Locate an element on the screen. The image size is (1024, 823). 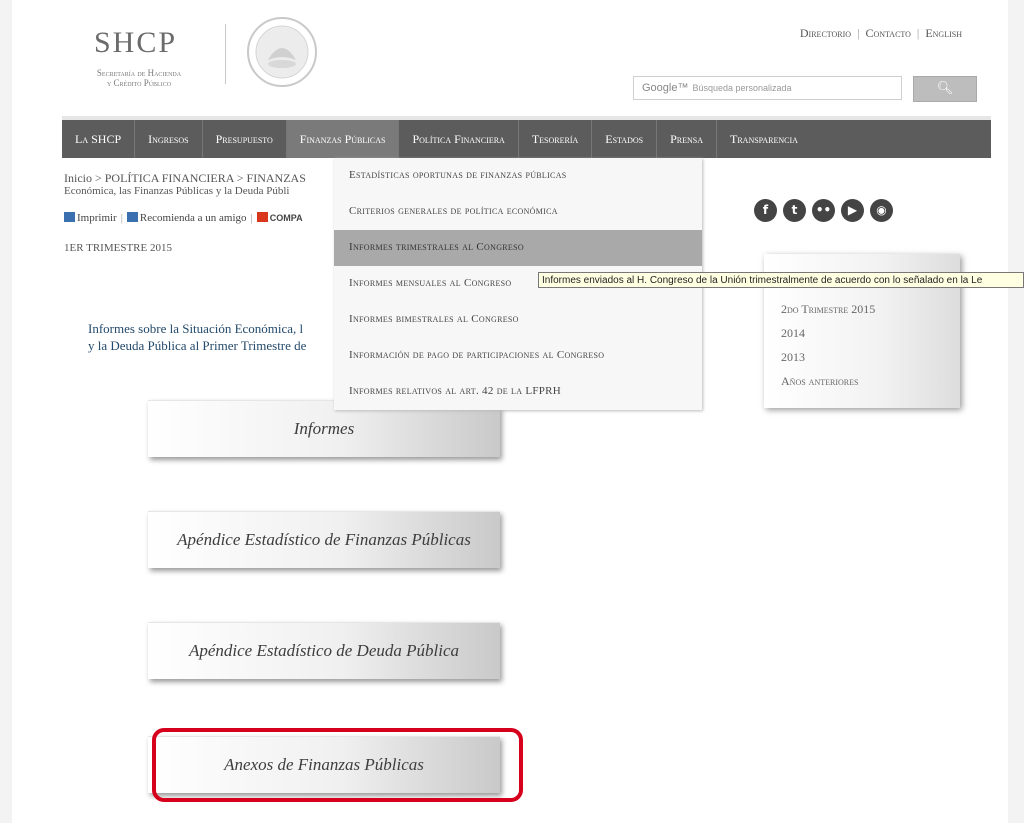
search-button: 🔍︎ is located at coordinates (945, 89).